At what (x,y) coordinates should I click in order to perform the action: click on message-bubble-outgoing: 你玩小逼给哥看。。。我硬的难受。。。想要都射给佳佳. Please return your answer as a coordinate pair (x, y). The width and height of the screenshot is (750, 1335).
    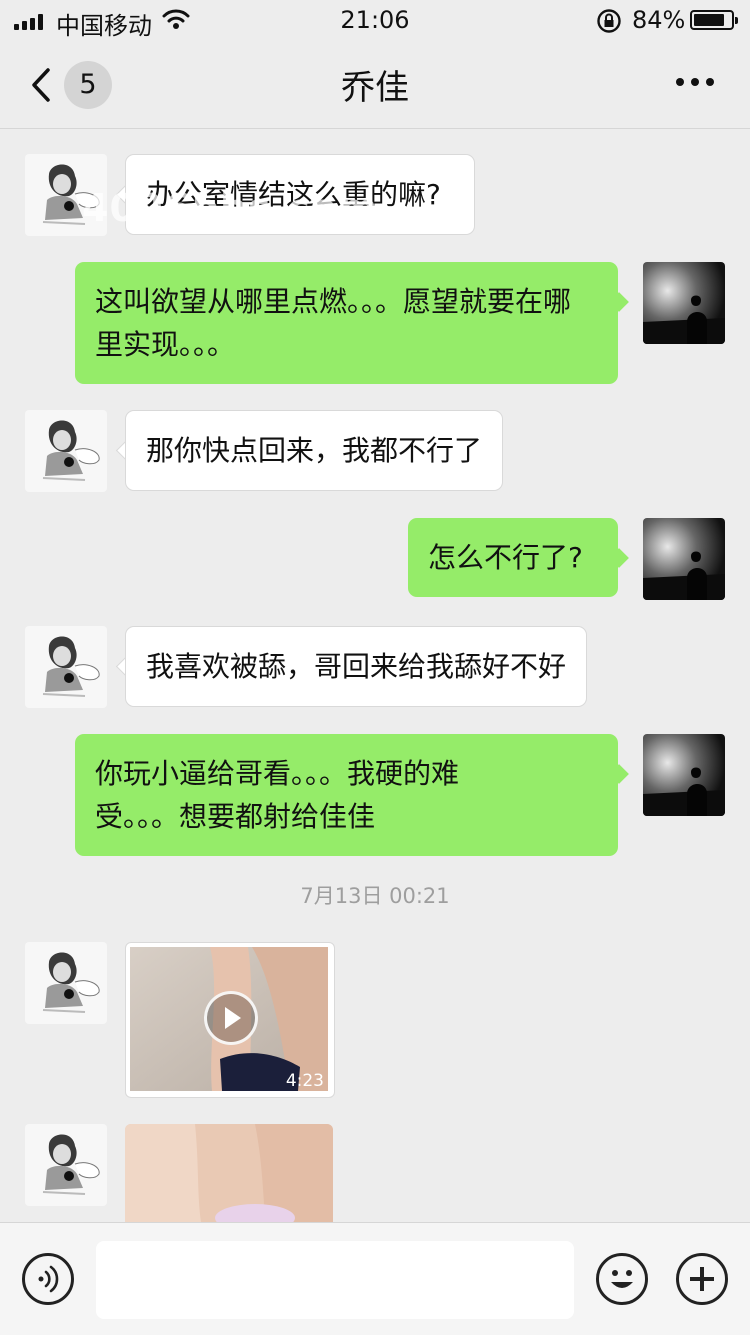
    Looking at the image, I should click on (346, 795).